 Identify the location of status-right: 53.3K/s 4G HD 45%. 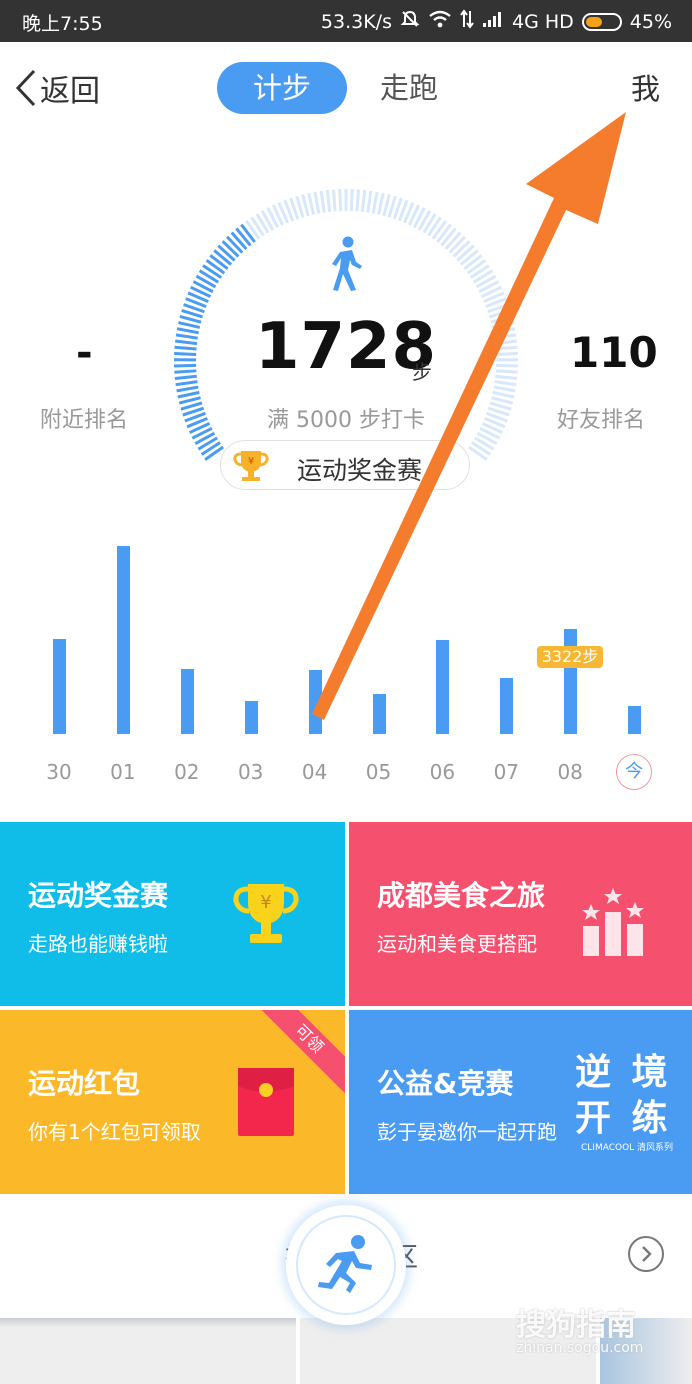
(496, 21).